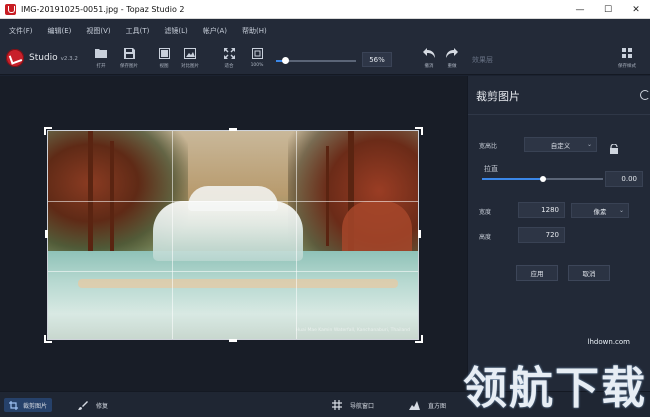 Image resolution: width=650 pixels, height=417 pixels. I want to click on chevron-down-icon: ⌄, so click(589, 144).